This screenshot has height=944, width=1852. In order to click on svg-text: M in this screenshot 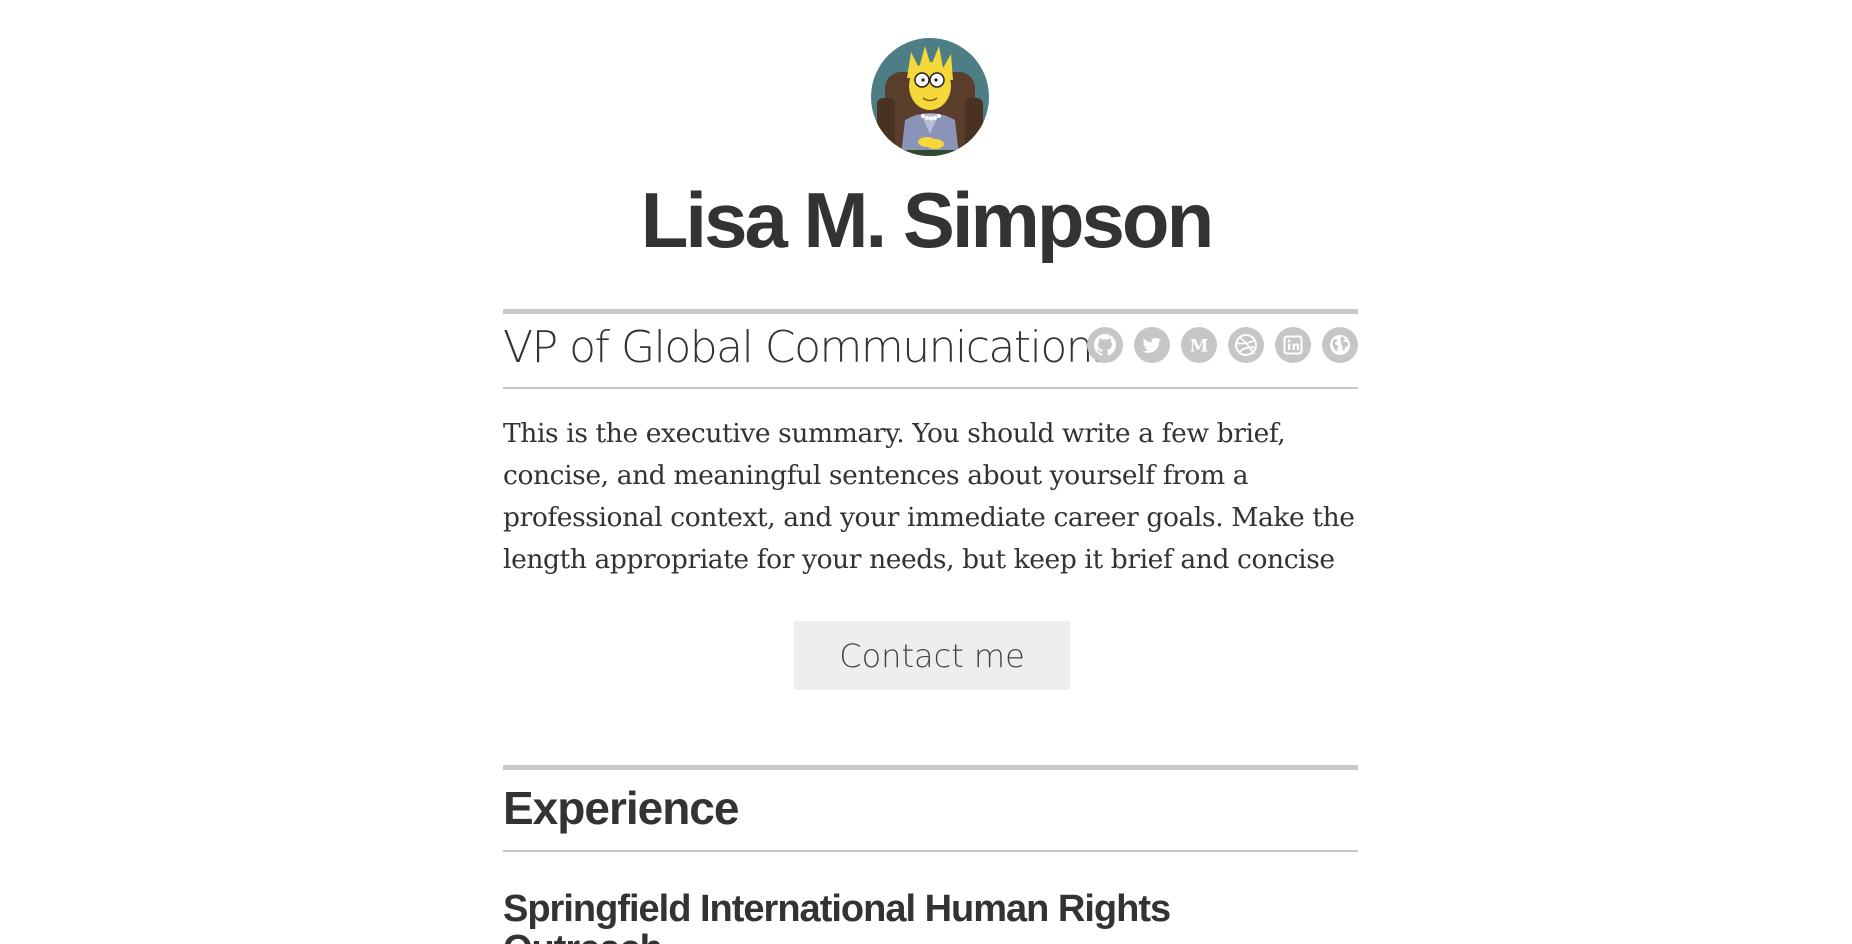, I will do `click(1199, 347)`.